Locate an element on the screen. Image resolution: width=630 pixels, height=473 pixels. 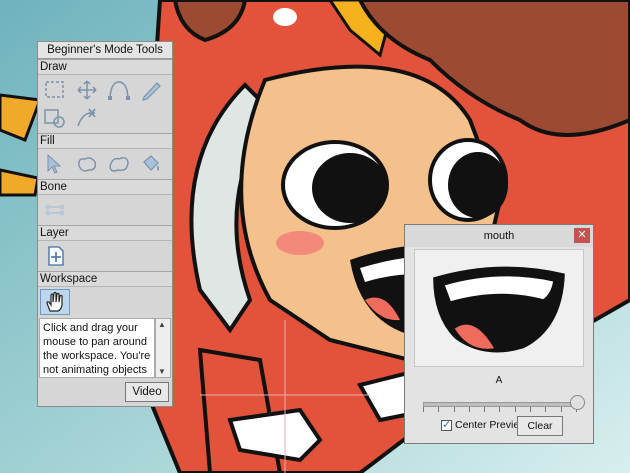
add-point-tool is located at coordinates (119, 90).